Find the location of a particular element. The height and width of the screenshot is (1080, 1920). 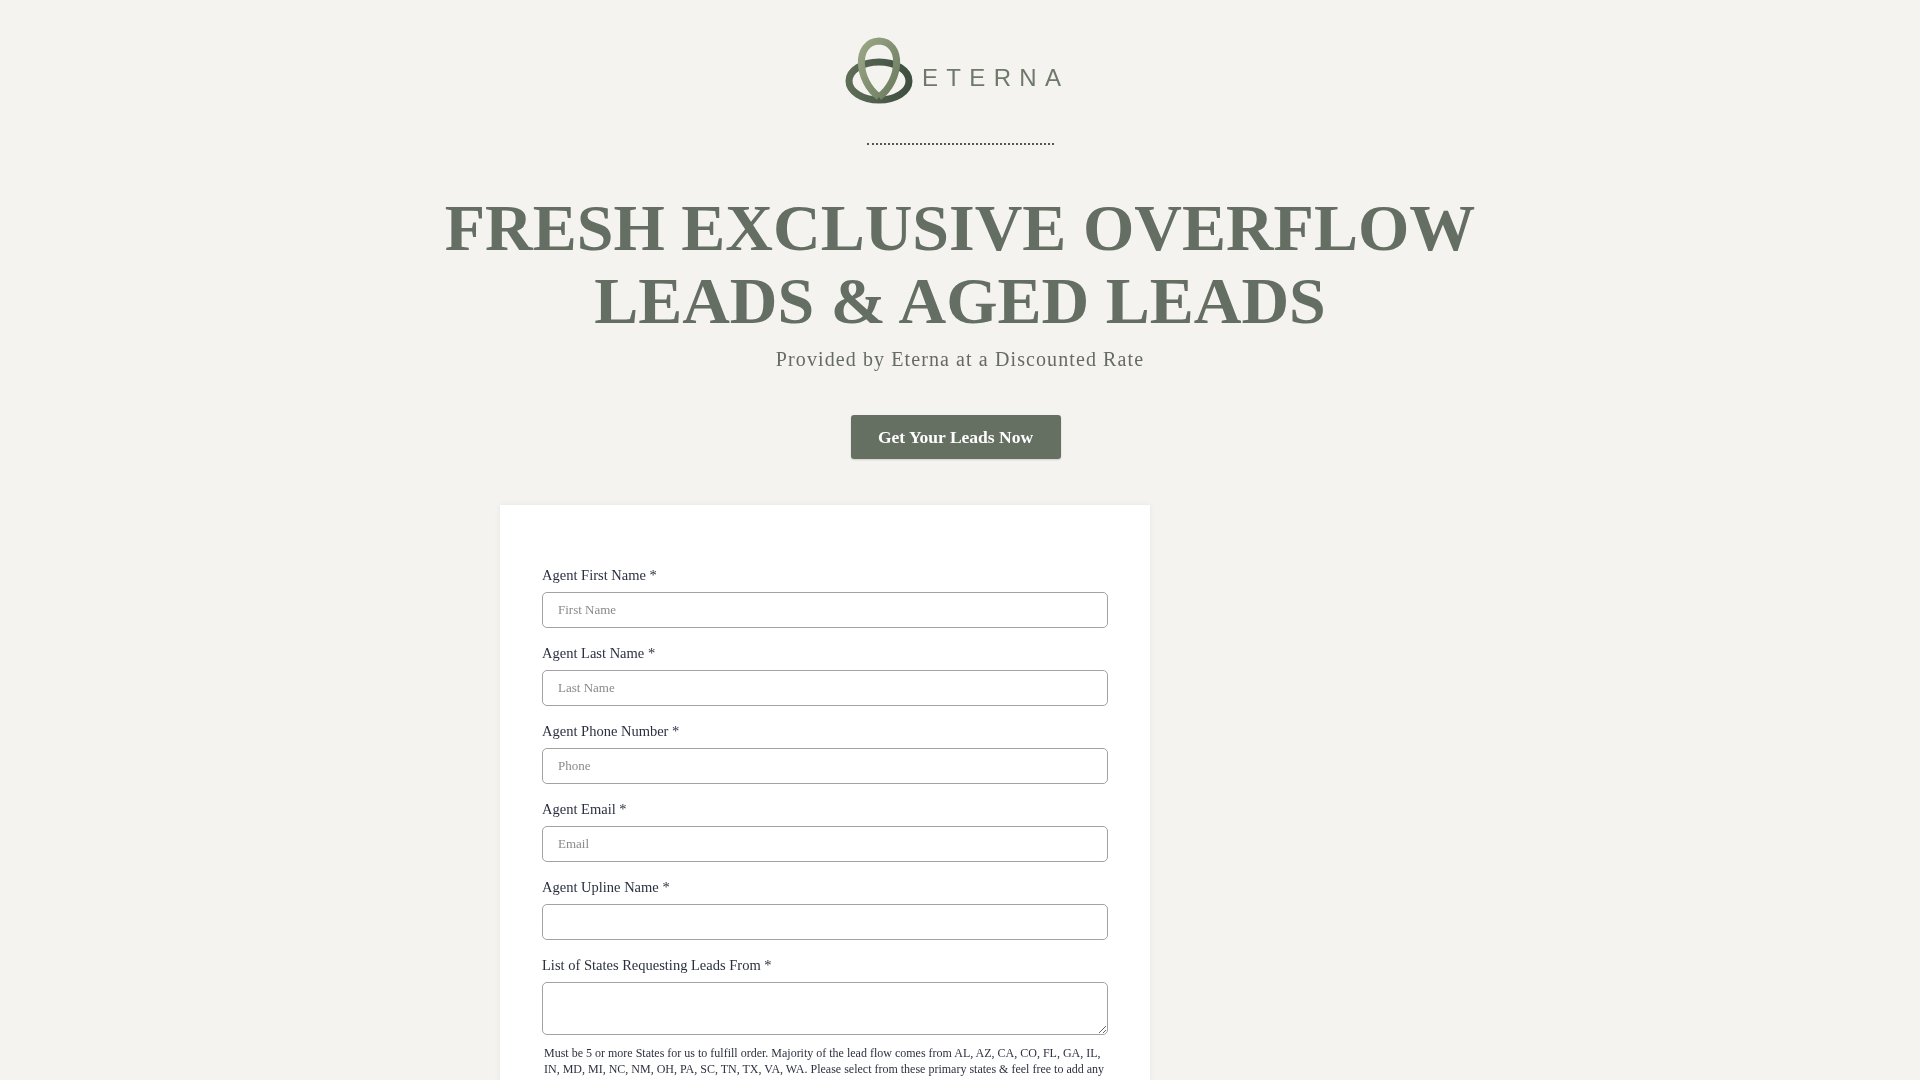

logo-text: ETERNA is located at coordinates (996, 77).